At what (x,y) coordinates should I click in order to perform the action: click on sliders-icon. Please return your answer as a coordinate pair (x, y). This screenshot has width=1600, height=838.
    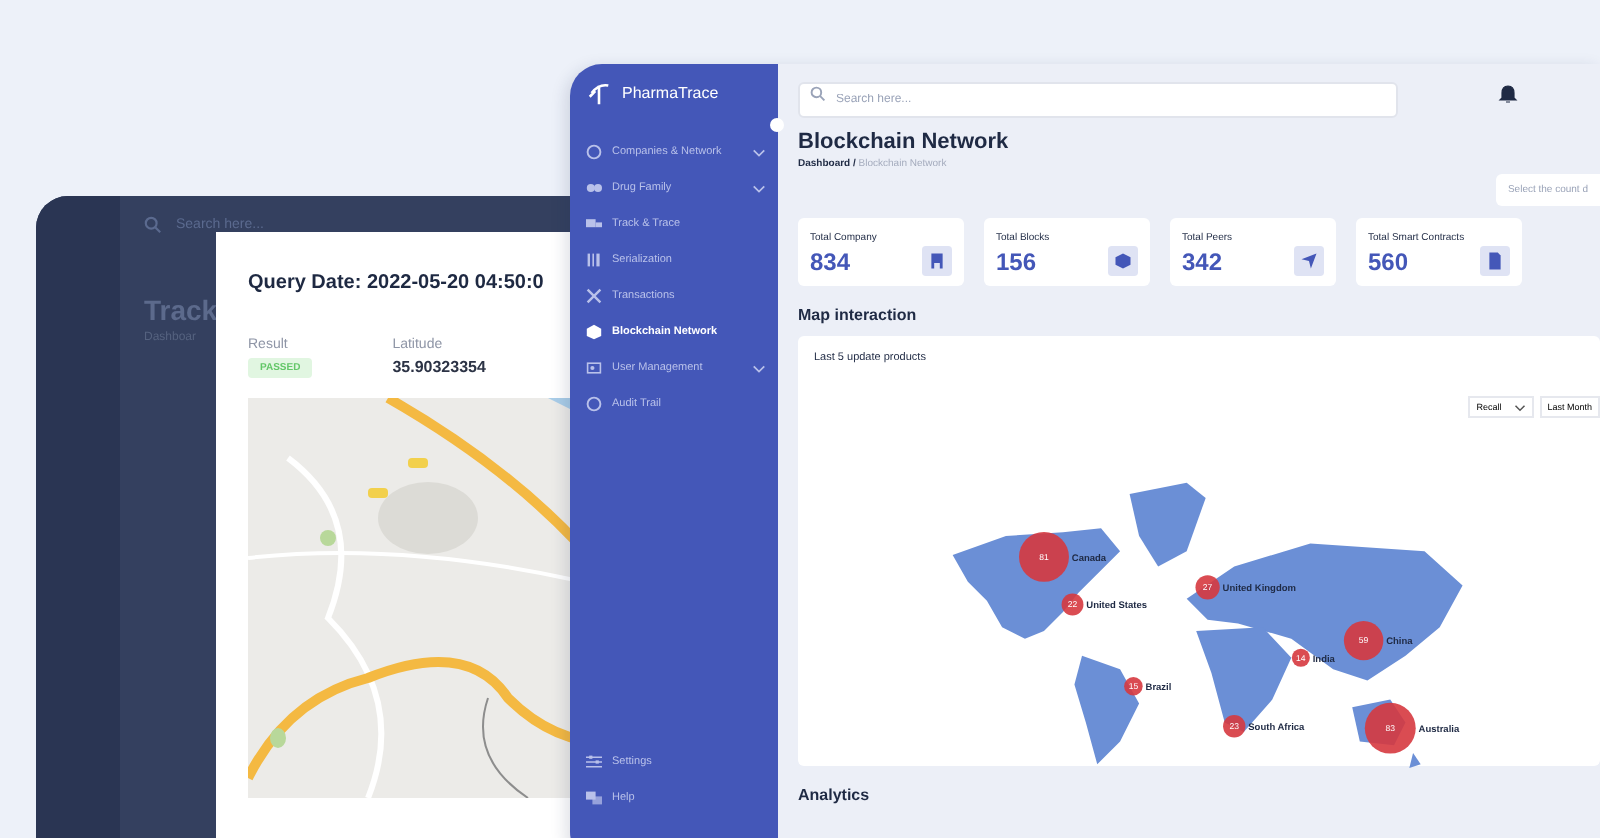
    Looking at the image, I should click on (594, 762).